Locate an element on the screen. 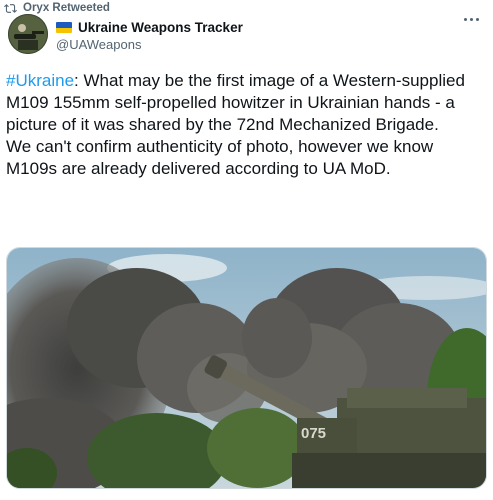  retweet-header: Oryx Retweeted is located at coordinates (55, 8).